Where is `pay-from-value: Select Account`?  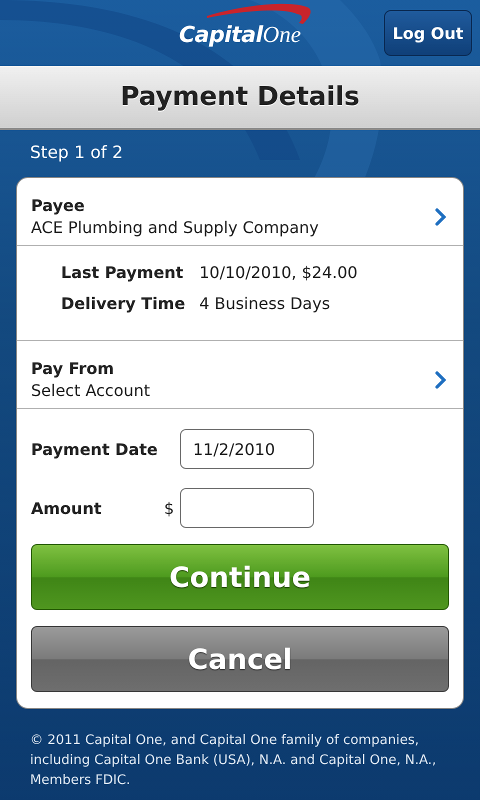 pay-from-value: Select Account is located at coordinates (91, 390).